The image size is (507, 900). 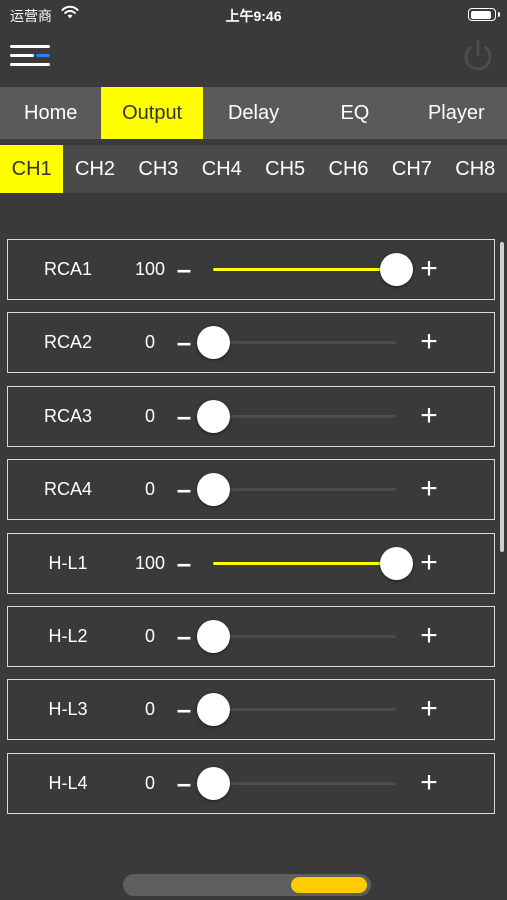 What do you see at coordinates (43, 55) in the screenshot?
I see `menu-line-accent` at bounding box center [43, 55].